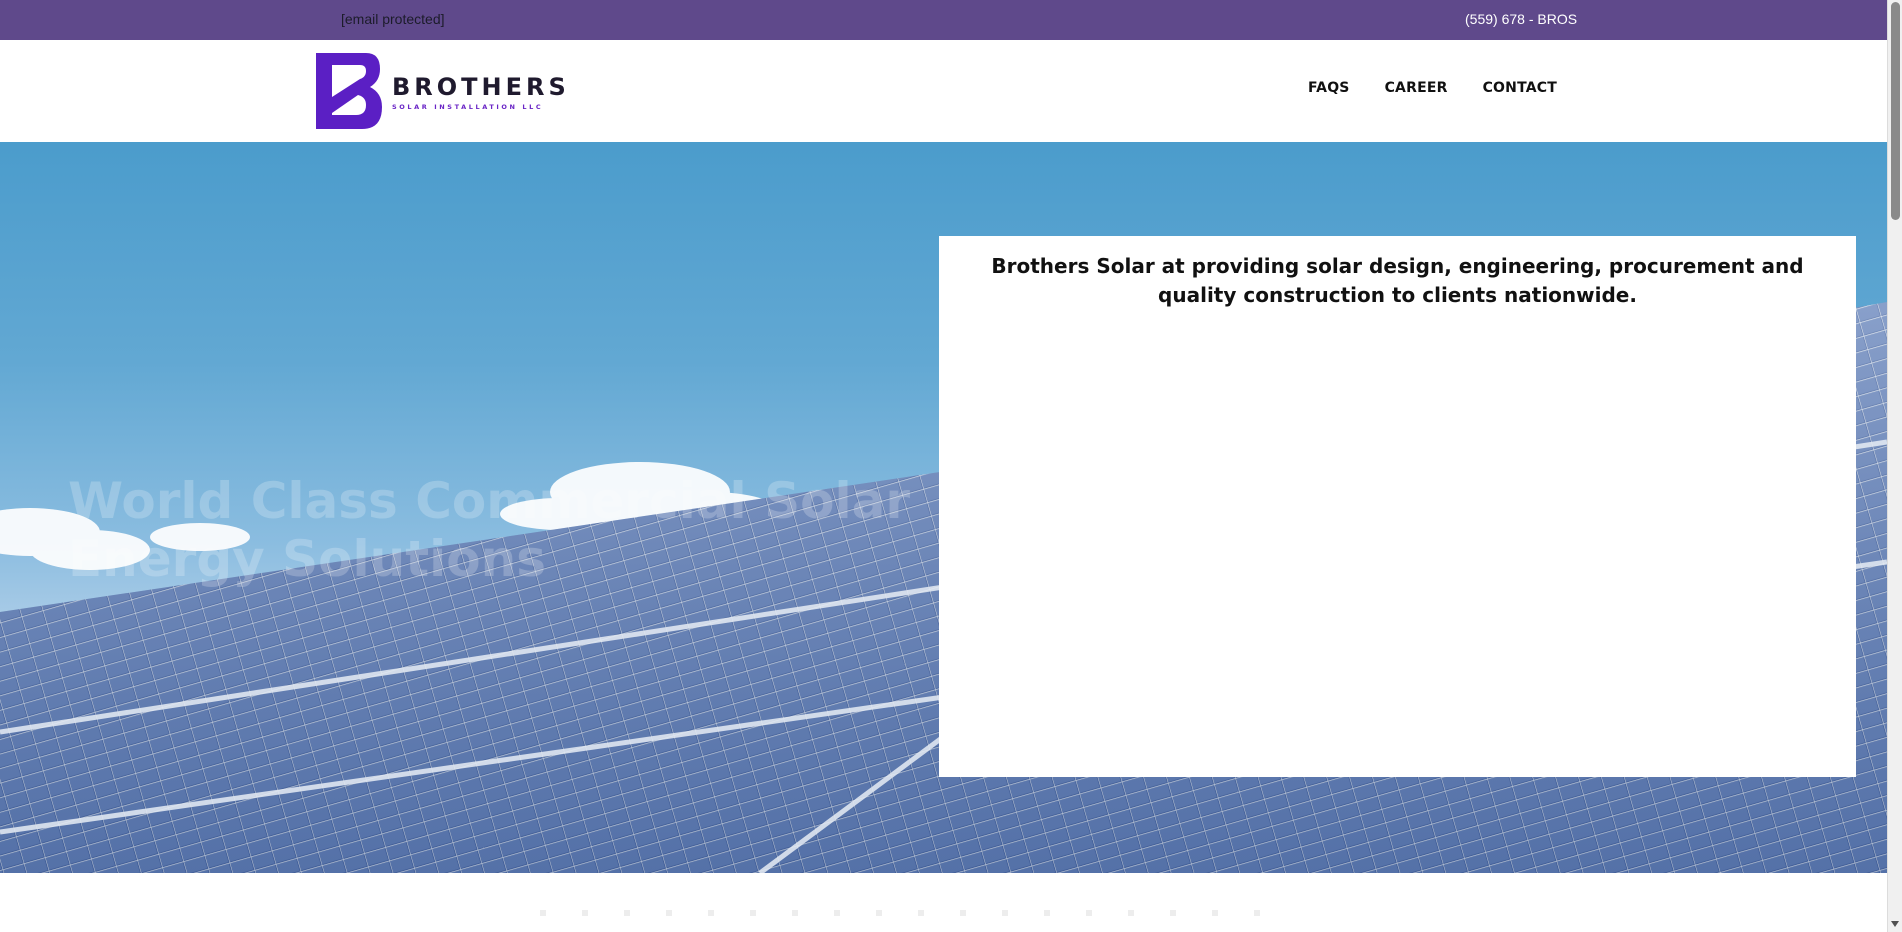  Describe the element at coordinates (481, 87) in the screenshot. I see `logo-wordmark: BROTHERS` at that location.